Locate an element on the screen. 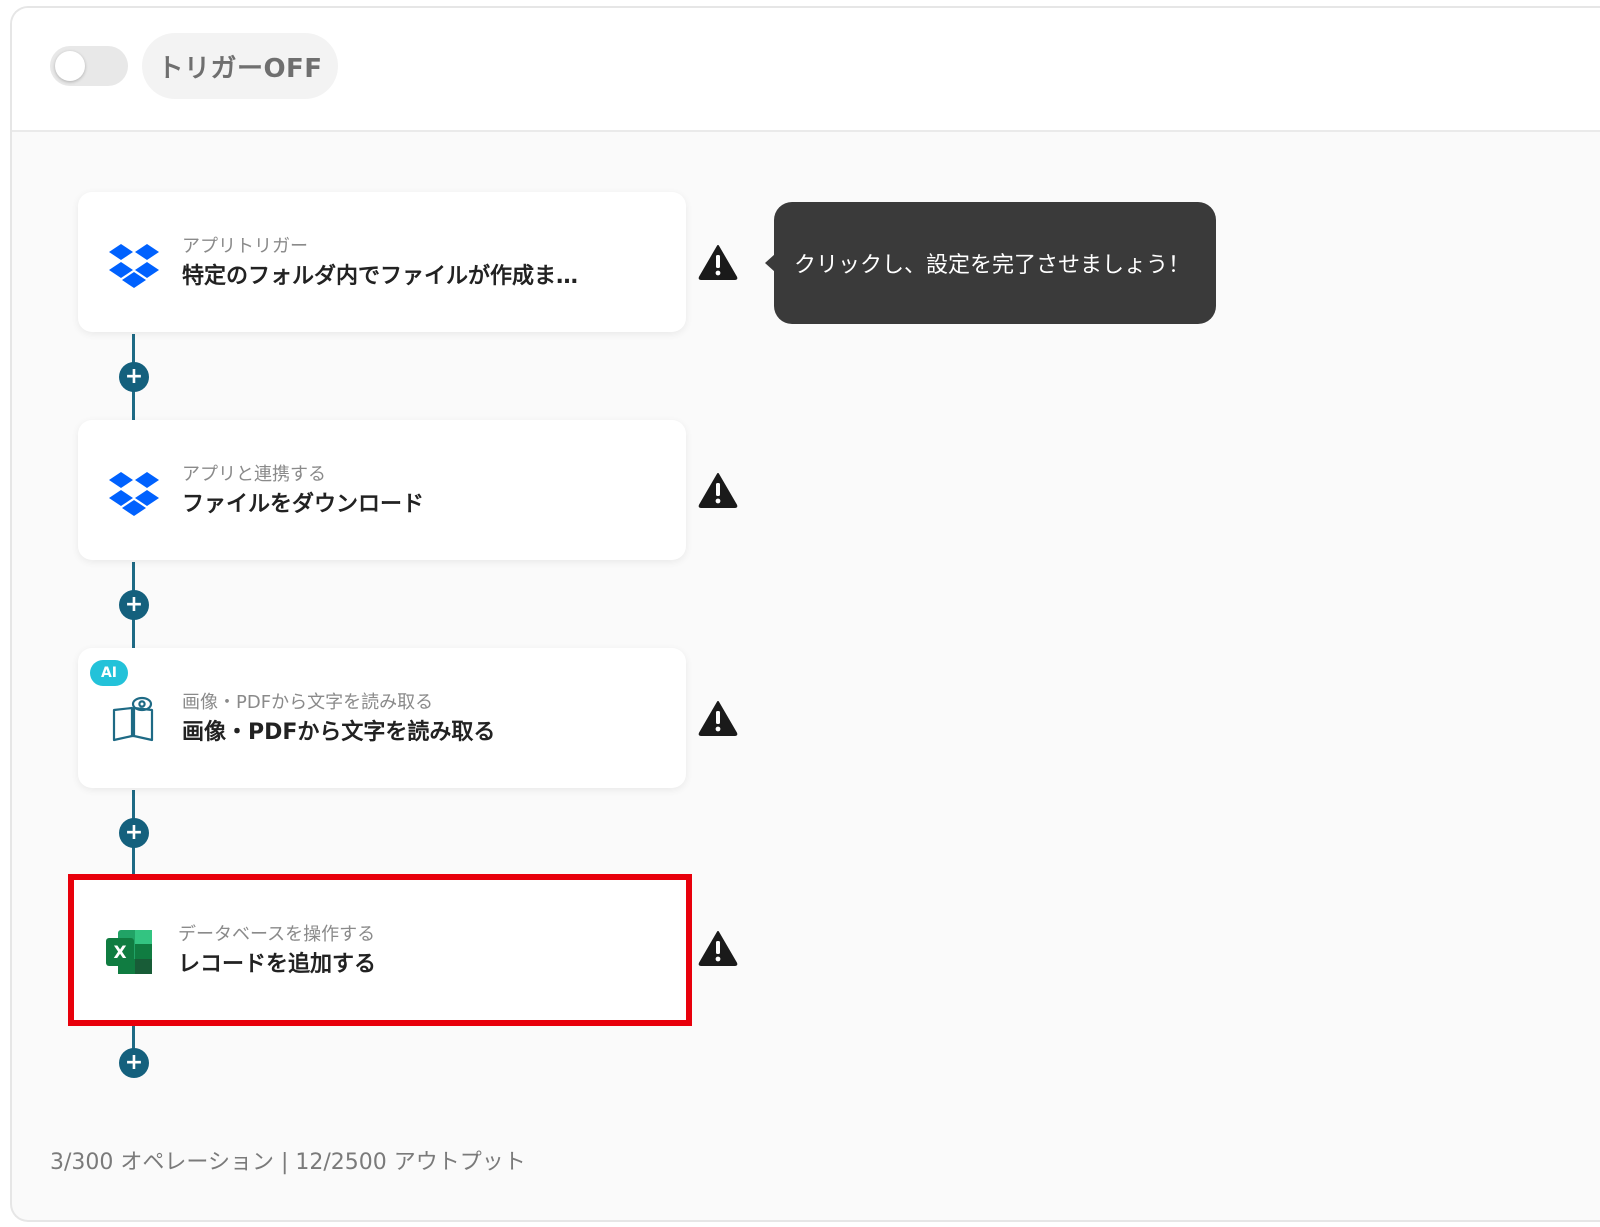 The height and width of the screenshot is (1227, 1600). ai-badge: AI is located at coordinates (109, 673).